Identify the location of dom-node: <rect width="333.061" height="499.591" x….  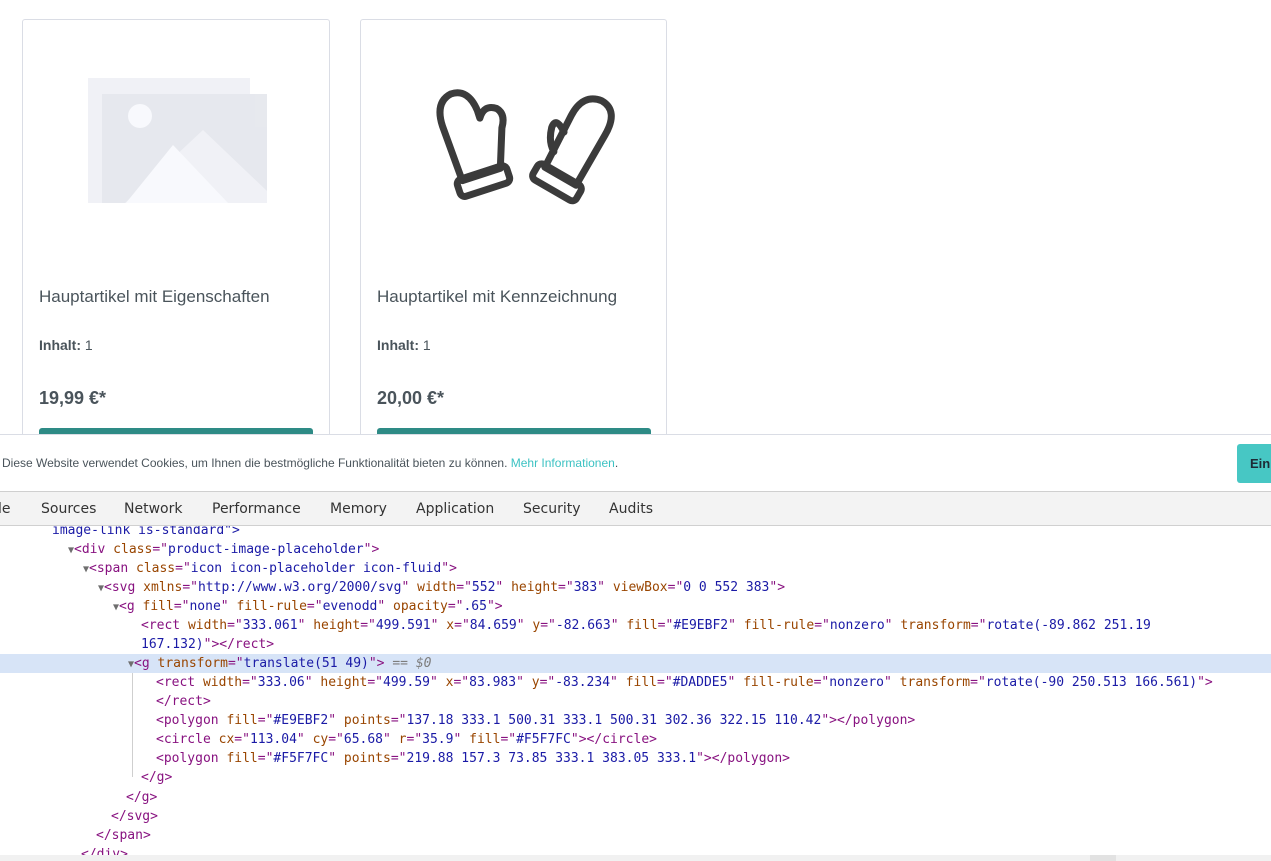
(635, 625).